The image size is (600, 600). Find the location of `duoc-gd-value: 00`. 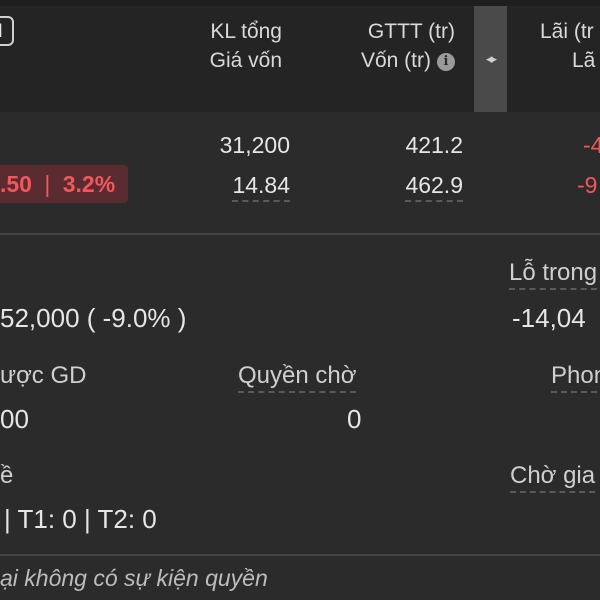

duoc-gd-value: 00 is located at coordinates (14, 419).